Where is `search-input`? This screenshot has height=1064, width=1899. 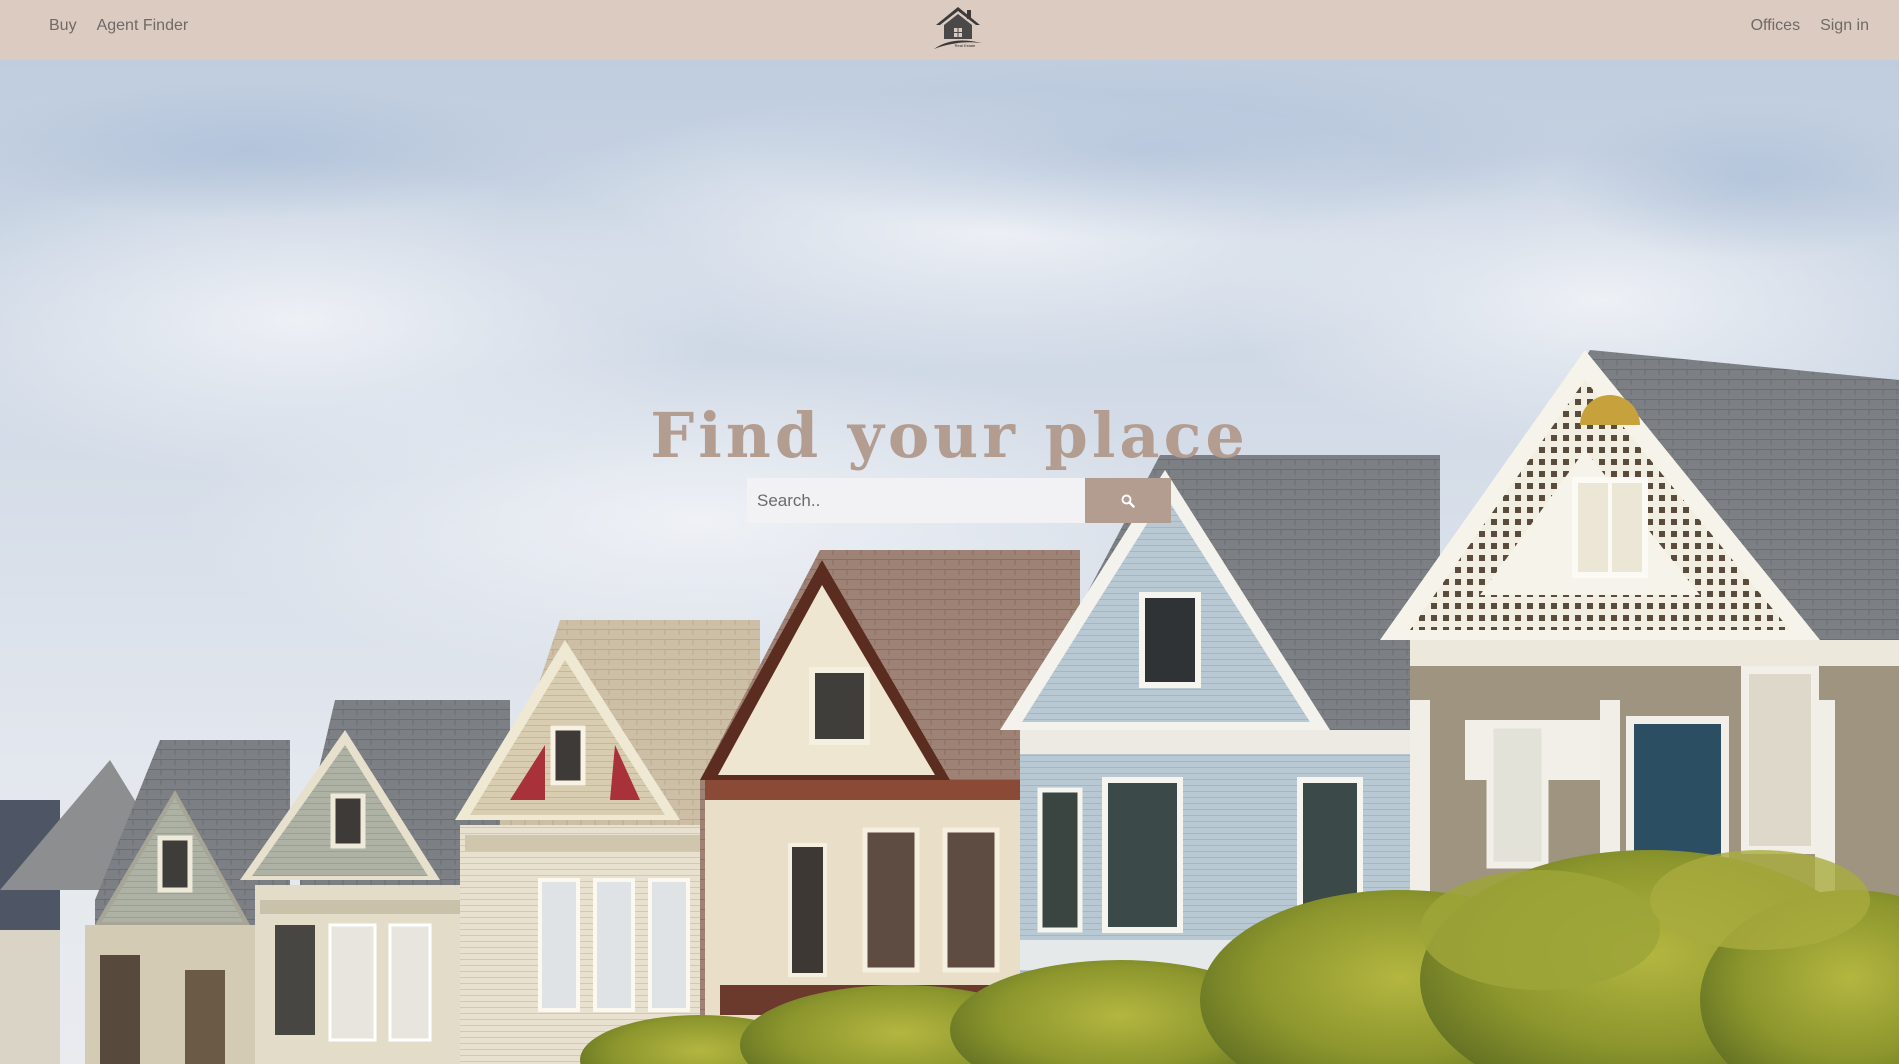 search-input is located at coordinates (916, 500).